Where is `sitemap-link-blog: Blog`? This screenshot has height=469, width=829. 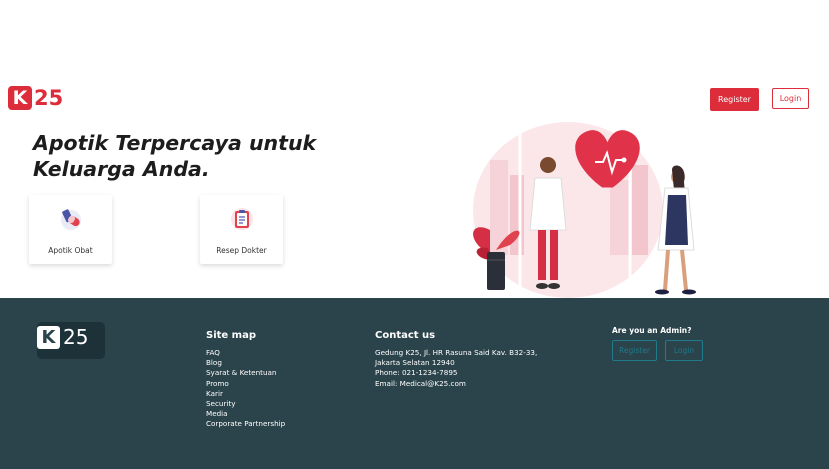 sitemap-link-blog: Blog is located at coordinates (245, 363).